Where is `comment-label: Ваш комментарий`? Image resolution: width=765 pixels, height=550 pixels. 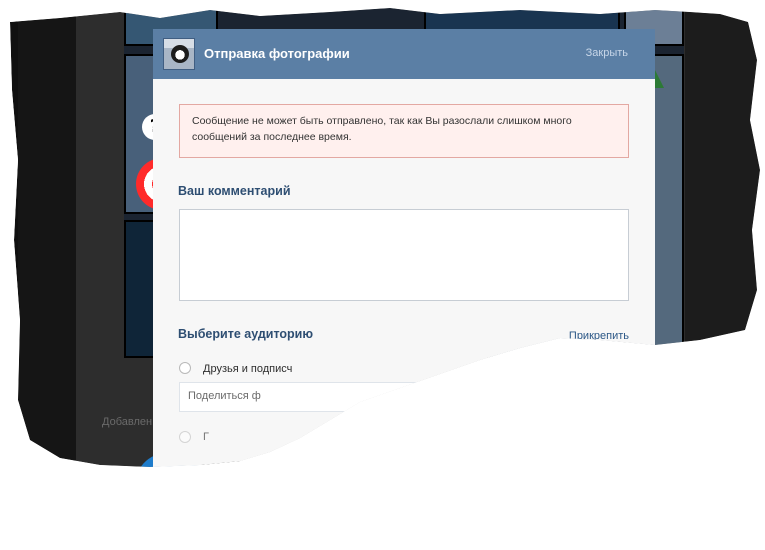
comment-label: Ваш комментарий is located at coordinates (234, 191).